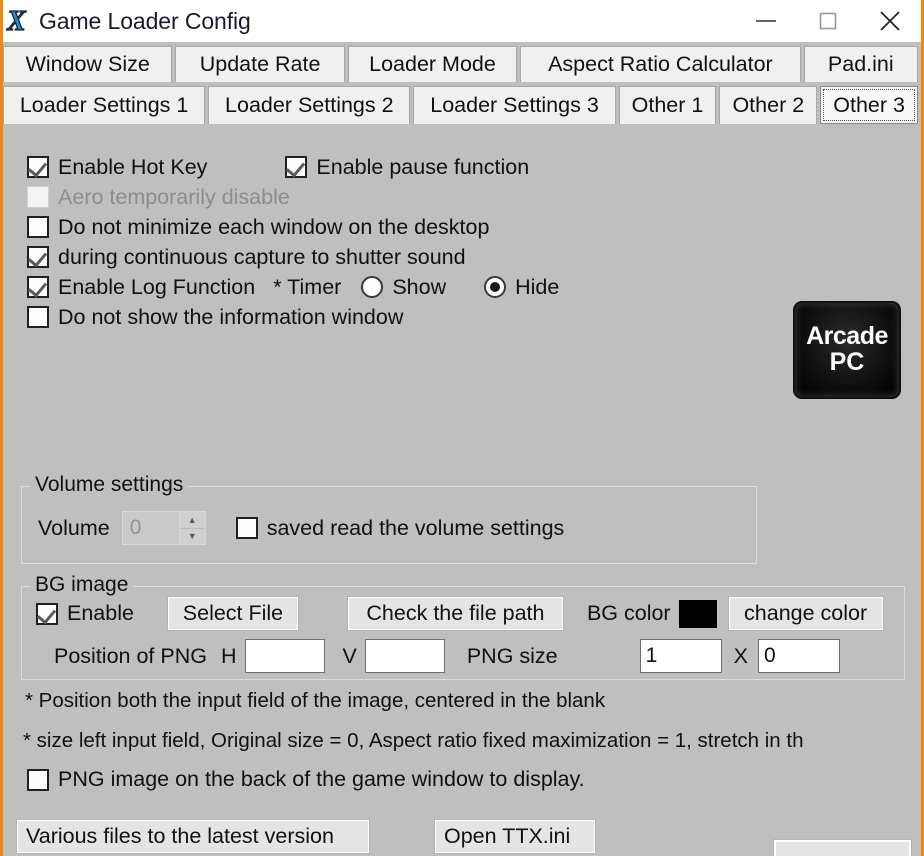 The width and height of the screenshot is (924, 856). I want to click on volume-label: Volume, so click(74, 527).